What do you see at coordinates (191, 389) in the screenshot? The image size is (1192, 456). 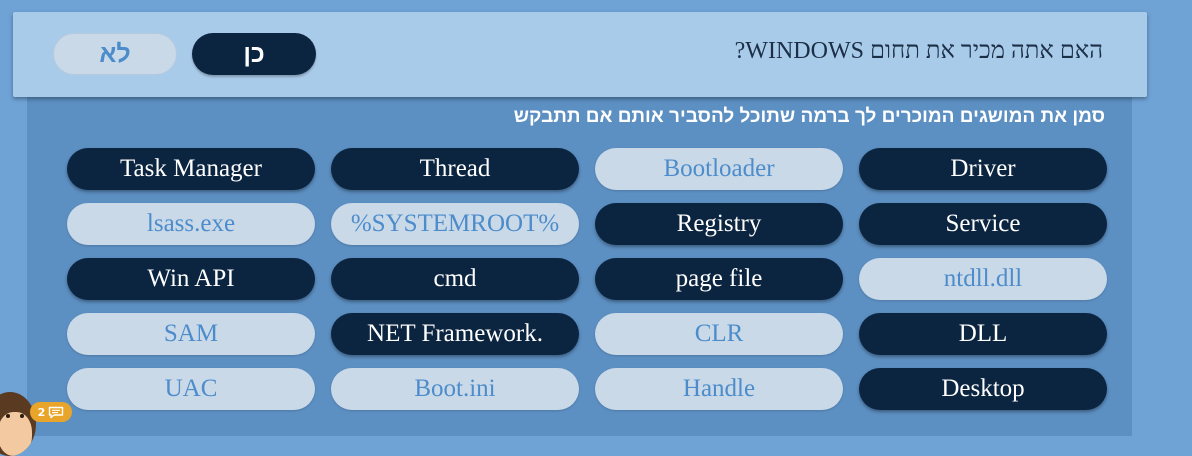 I see `term-pill: UAC` at bounding box center [191, 389].